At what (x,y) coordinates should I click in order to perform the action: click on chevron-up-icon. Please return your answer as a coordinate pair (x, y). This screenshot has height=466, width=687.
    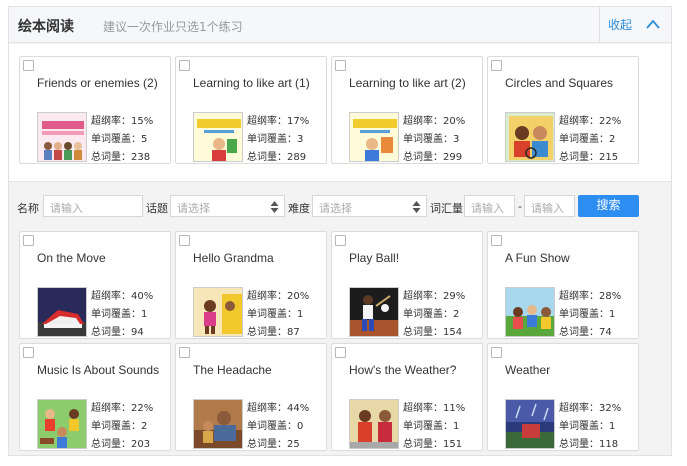
    Looking at the image, I should click on (653, 24).